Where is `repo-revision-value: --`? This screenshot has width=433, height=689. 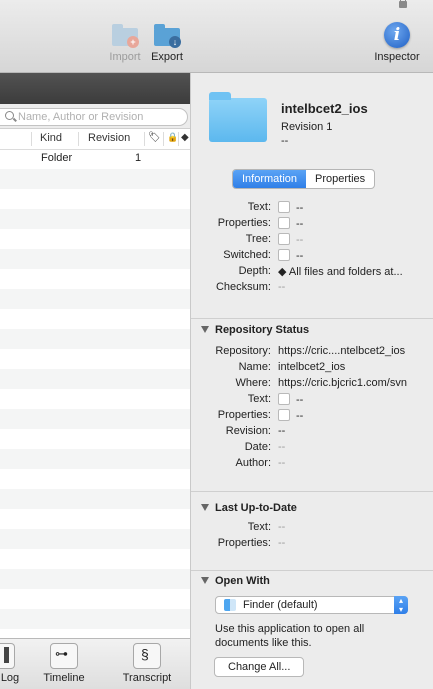 repo-revision-value: -- is located at coordinates (282, 431).